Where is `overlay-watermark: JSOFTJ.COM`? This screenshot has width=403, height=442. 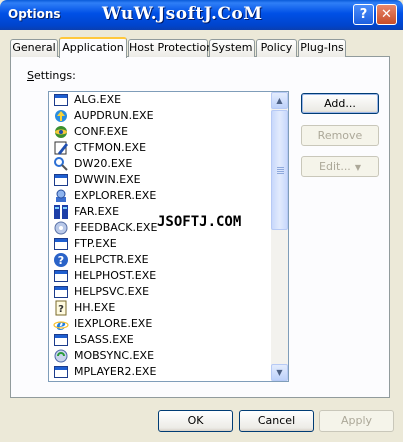 overlay-watermark: JSOFTJ.COM is located at coordinates (199, 222).